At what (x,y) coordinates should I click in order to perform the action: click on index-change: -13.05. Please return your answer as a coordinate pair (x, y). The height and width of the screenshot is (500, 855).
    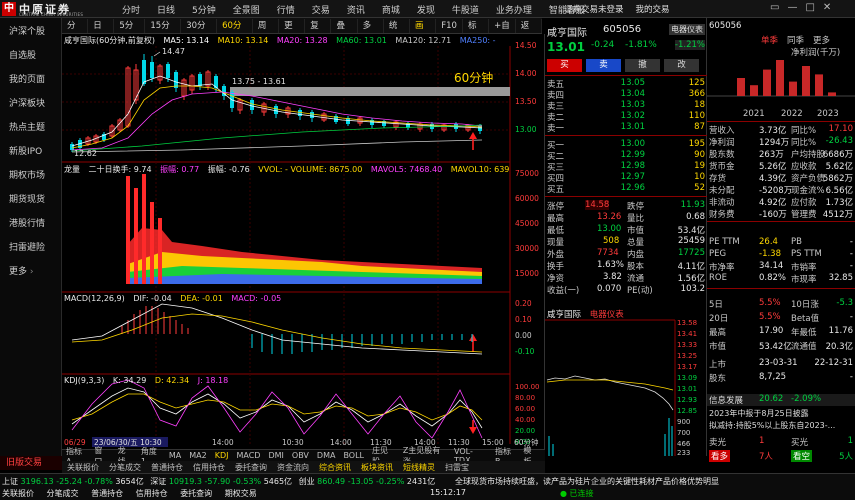
    Looking at the image, I should click on (360, 481).